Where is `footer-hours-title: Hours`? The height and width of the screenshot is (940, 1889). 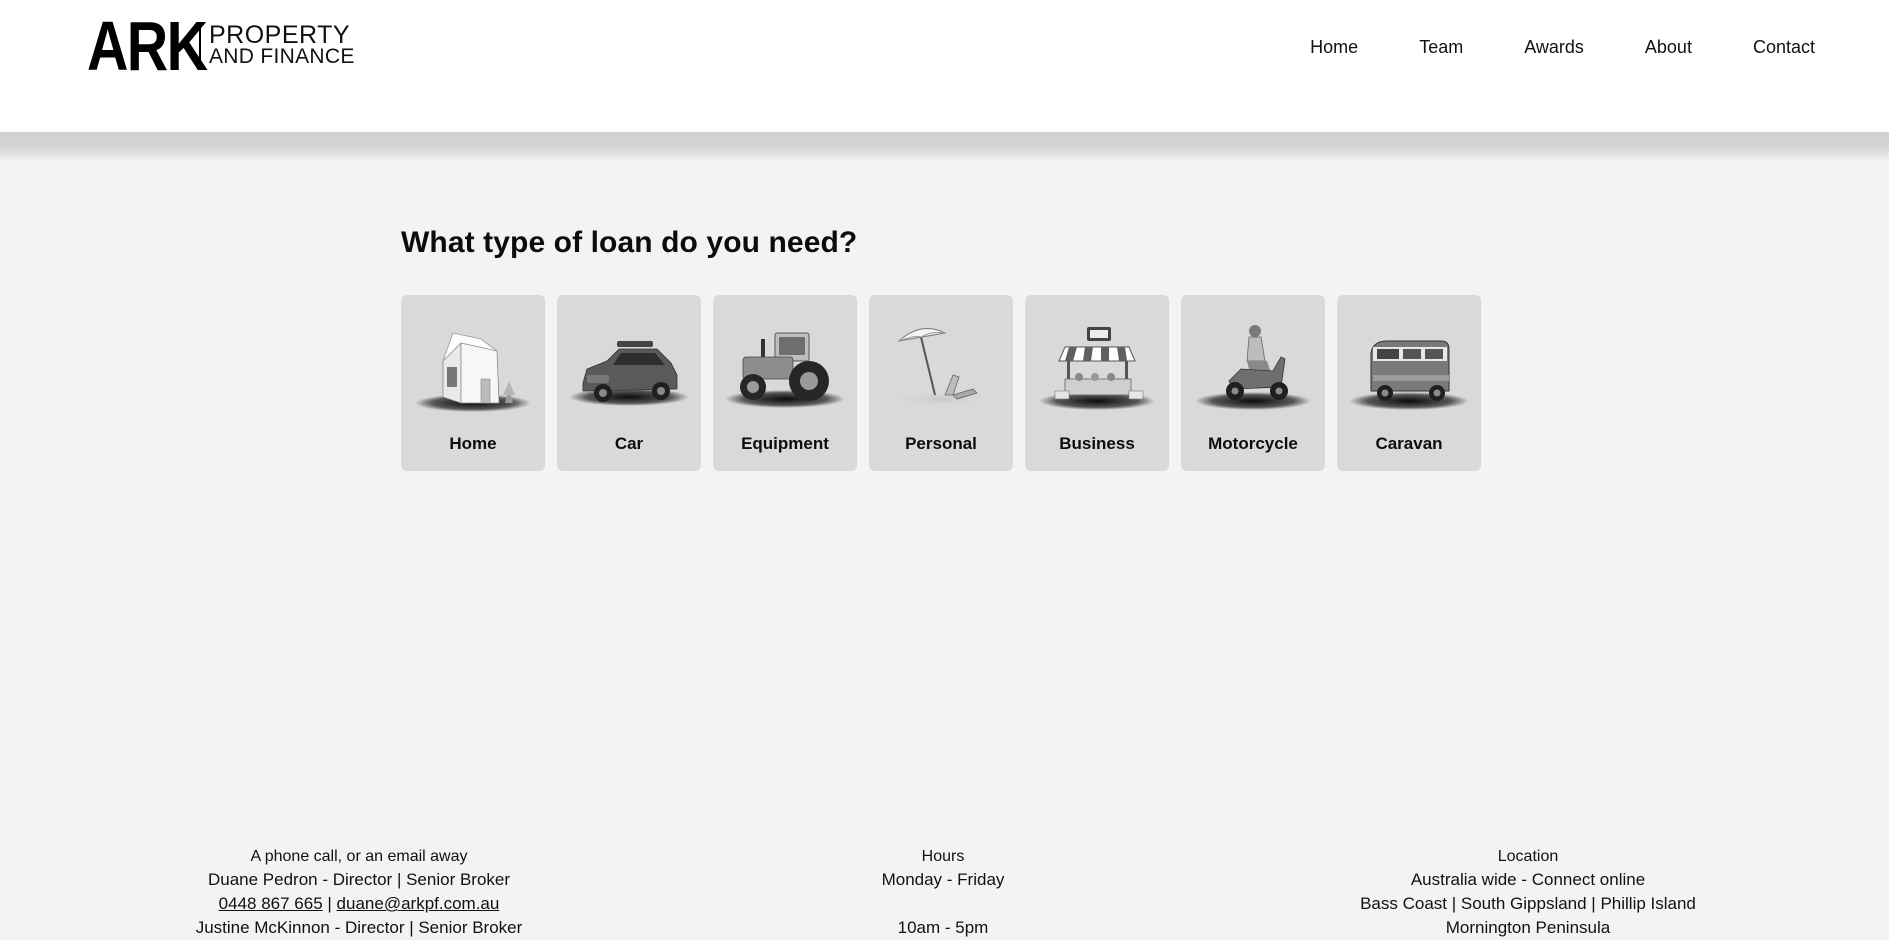
footer-hours-title: Hours is located at coordinates (943, 856).